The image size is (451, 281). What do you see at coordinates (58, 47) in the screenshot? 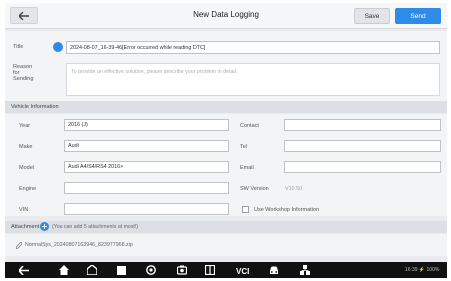
I see `info-icon` at bounding box center [58, 47].